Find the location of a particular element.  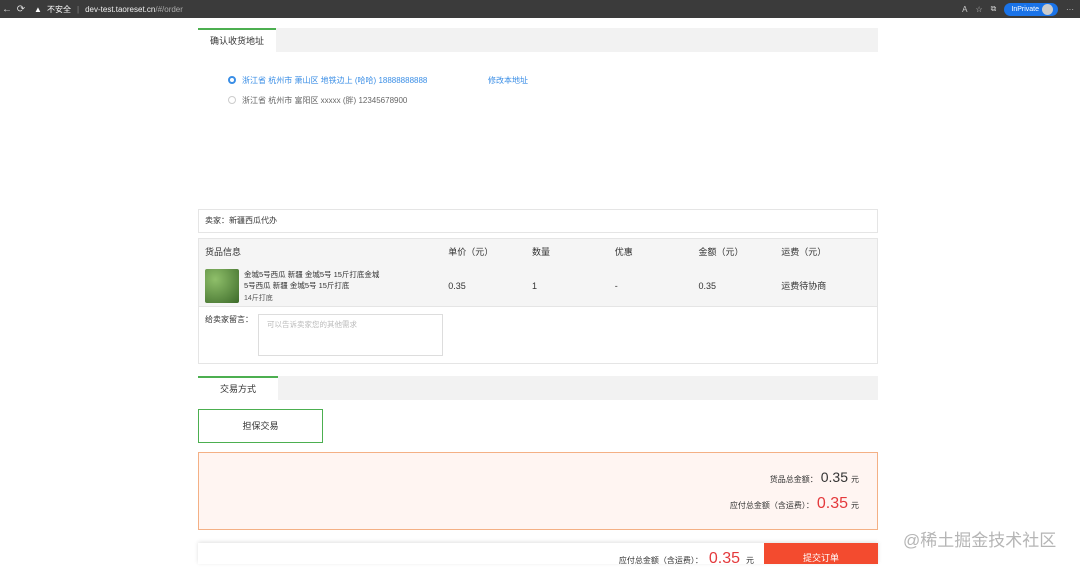

inprivate-badge: InPrivate is located at coordinates (1031, 9).